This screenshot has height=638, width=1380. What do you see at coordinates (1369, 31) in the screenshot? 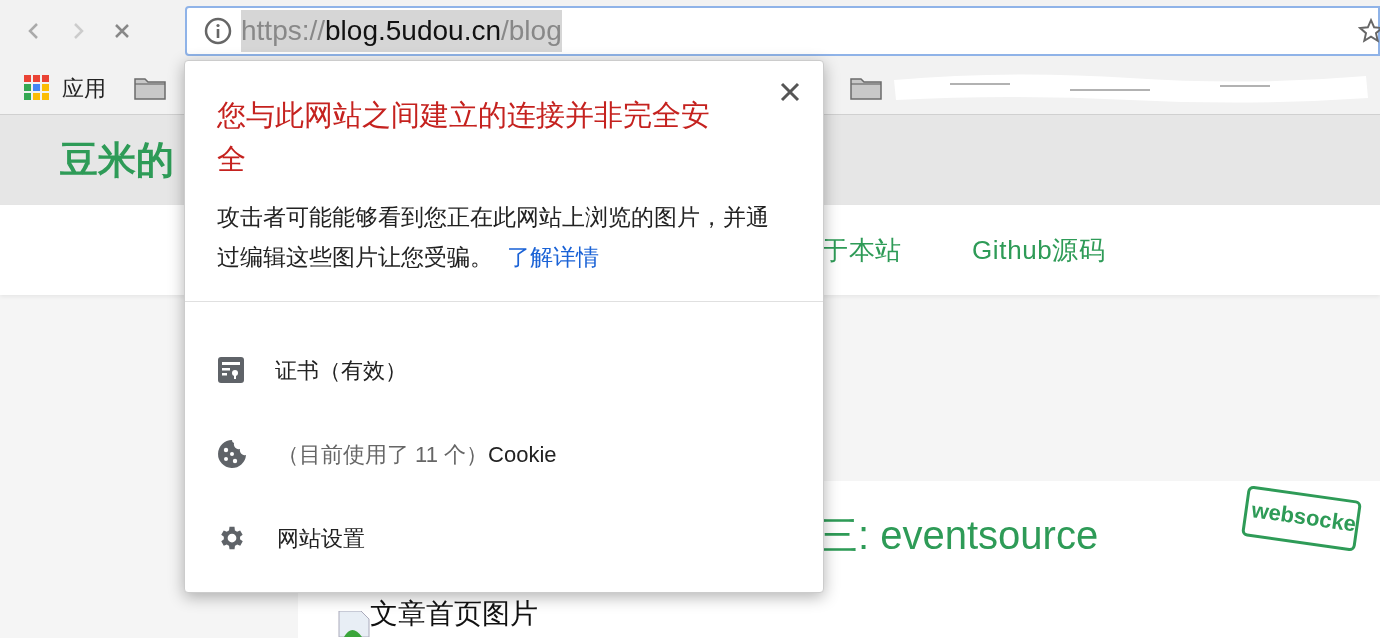
I see `star-icon` at bounding box center [1369, 31].